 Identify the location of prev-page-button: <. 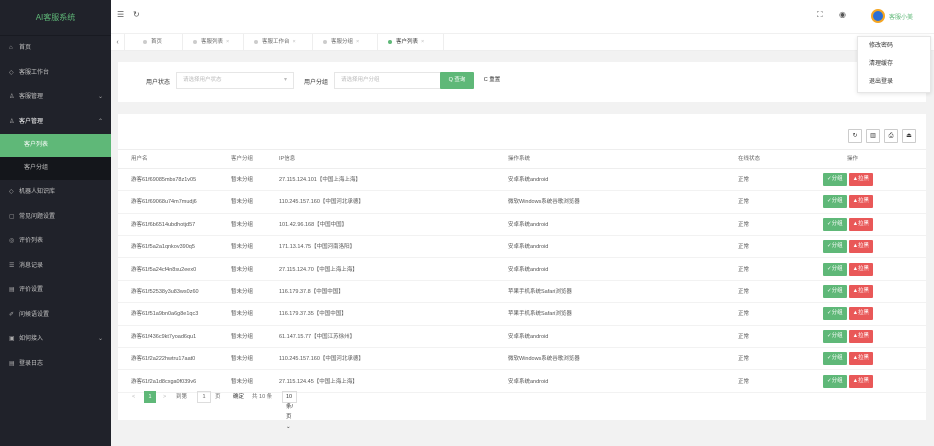
(133, 397).